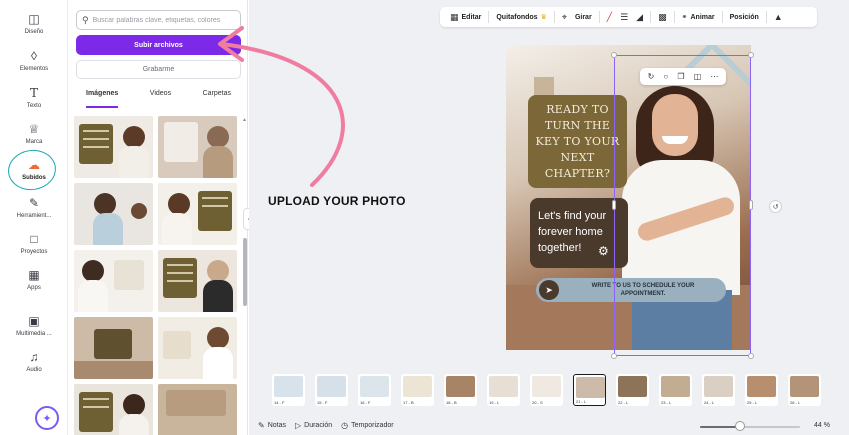 This screenshot has height=435, width=849. Describe the element at coordinates (579, 216) in the screenshot. I see `message-line: Let's find your` at that location.